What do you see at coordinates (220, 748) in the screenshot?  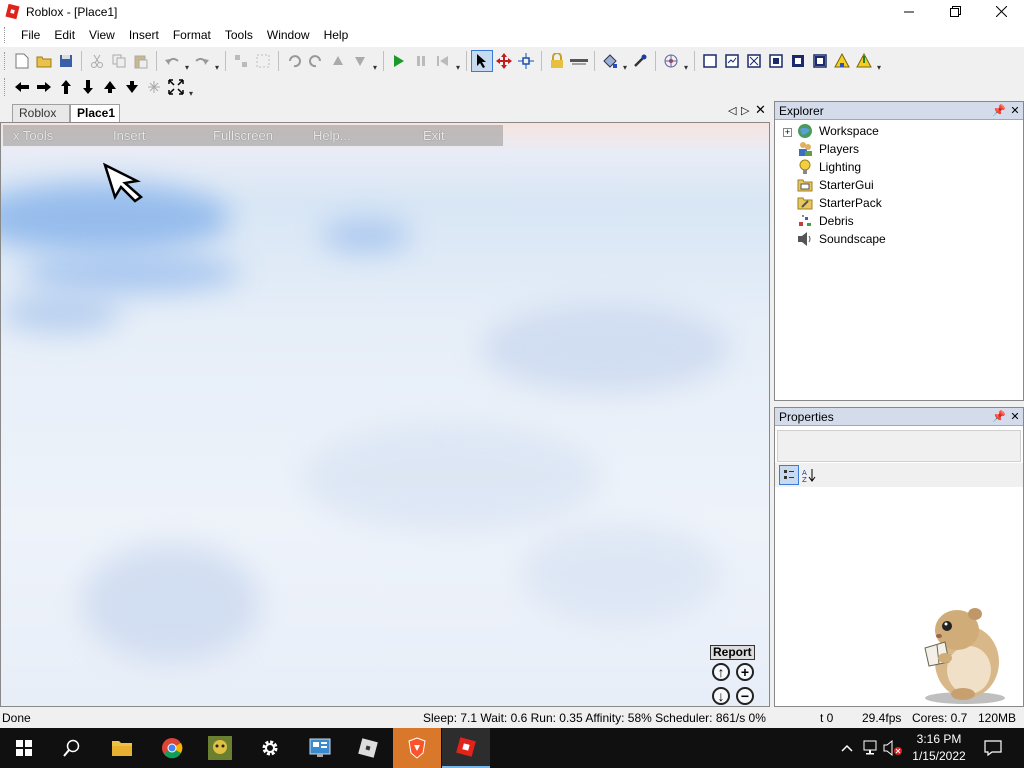 I see `taskbar-game-app` at bounding box center [220, 748].